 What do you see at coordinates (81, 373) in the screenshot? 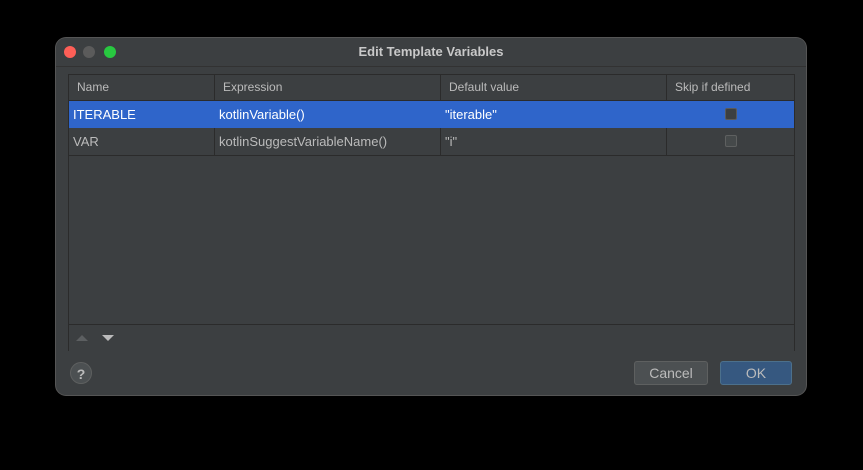
I see `help-button: ?` at bounding box center [81, 373].